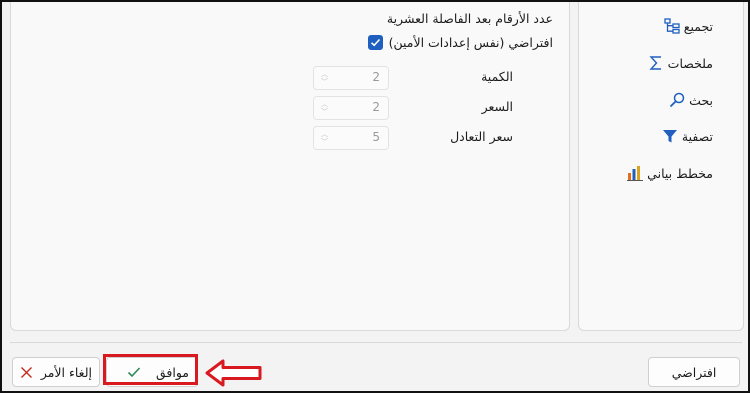 This screenshot has height=393, width=750. I want to click on sidebar-item-filter: تصفية, so click(687, 136).